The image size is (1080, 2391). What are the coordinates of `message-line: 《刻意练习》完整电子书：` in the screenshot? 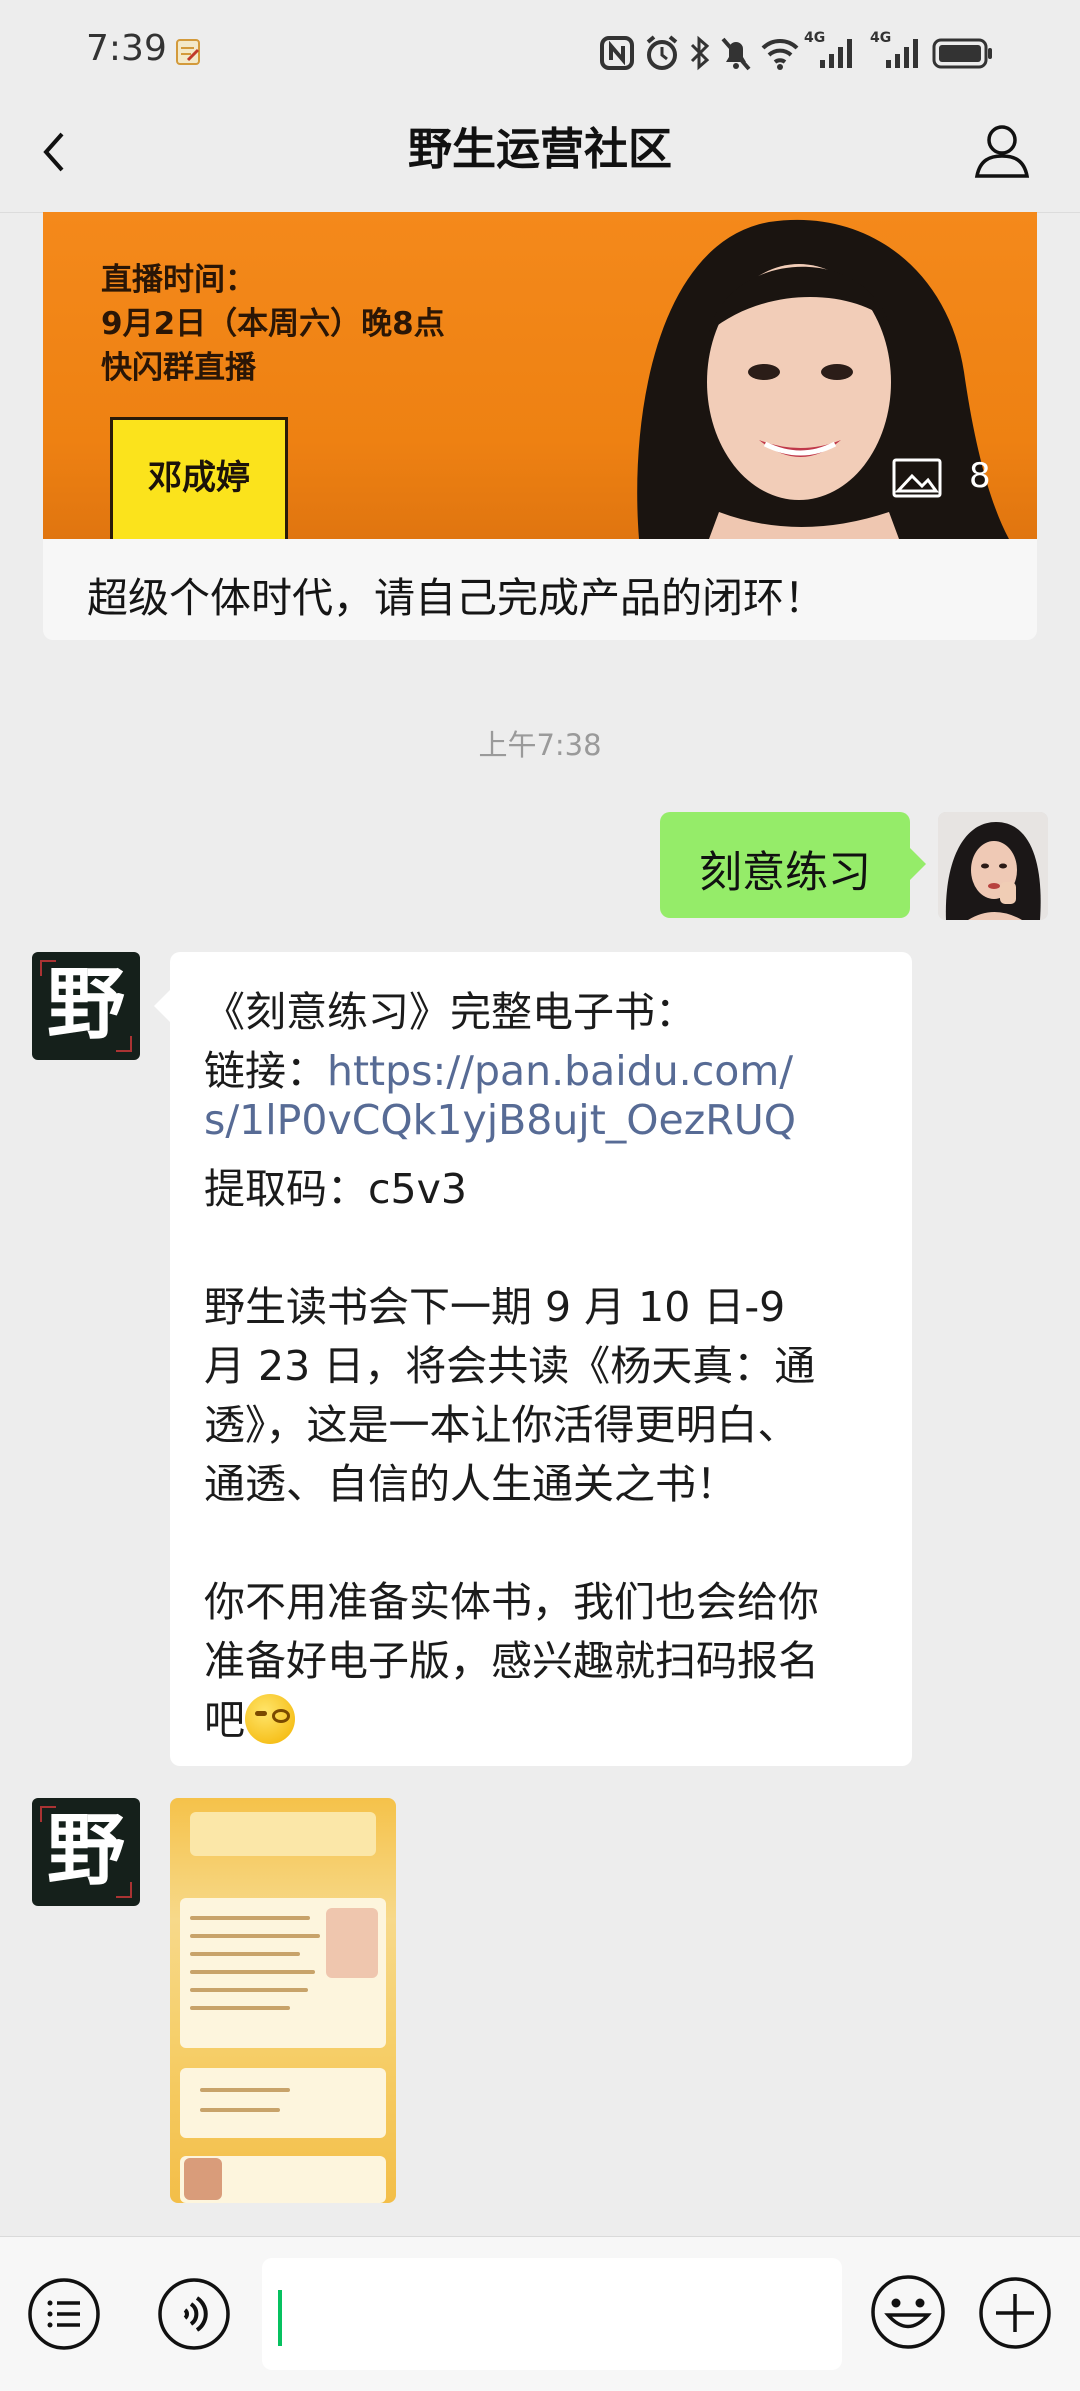 It's located at (450, 1012).